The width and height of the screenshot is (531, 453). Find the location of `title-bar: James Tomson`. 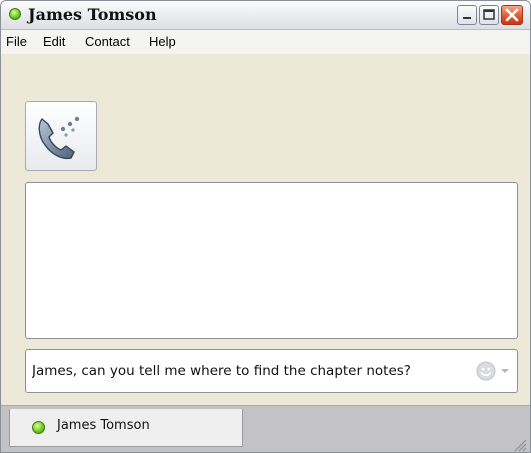

title-bar: James Tomson is located at coordinates (265, 15).